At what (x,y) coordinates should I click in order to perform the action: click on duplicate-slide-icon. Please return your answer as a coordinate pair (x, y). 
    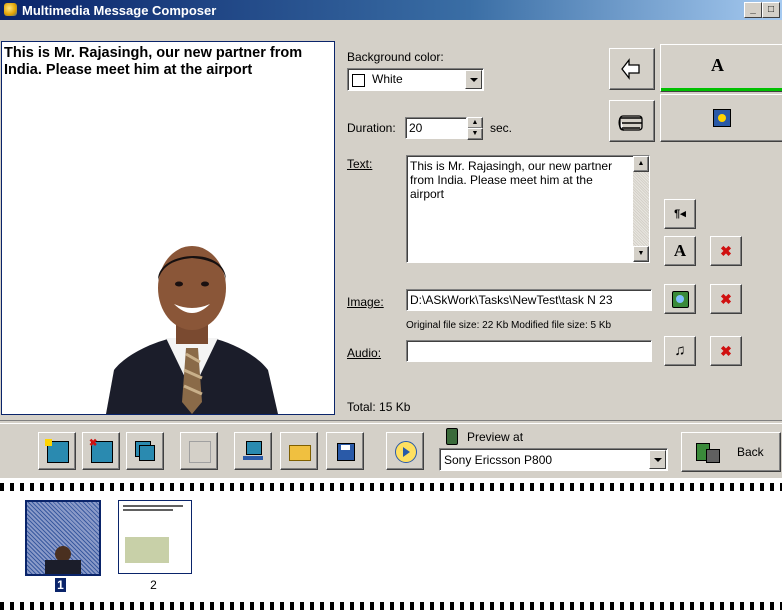
    Looking at the image, I should click on (145, 451).